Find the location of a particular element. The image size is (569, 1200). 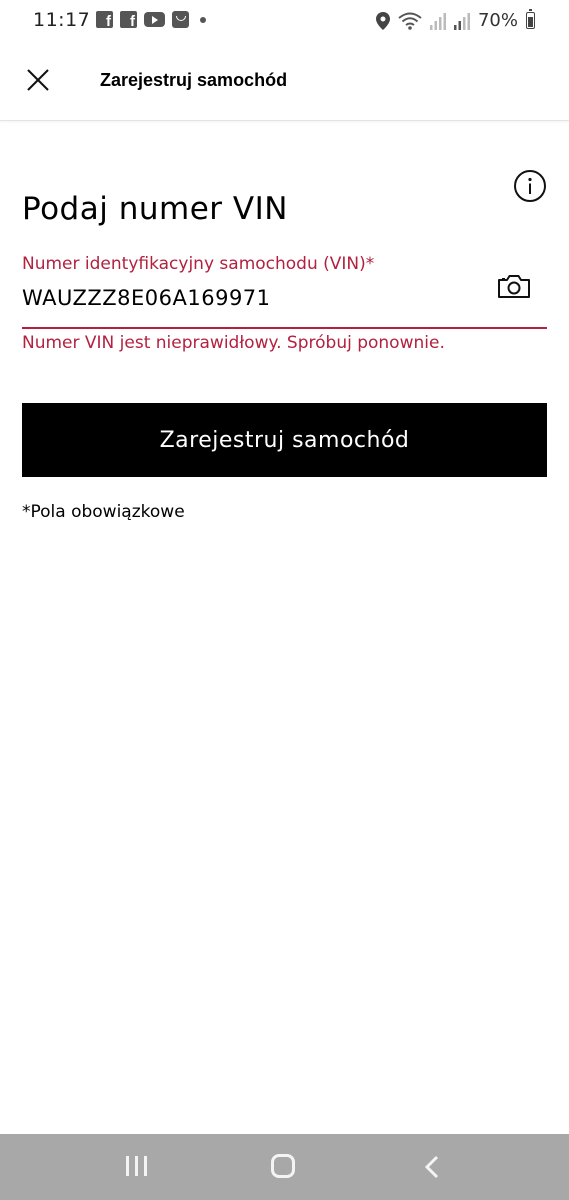

info-icon is located at coordinates (530, 186).